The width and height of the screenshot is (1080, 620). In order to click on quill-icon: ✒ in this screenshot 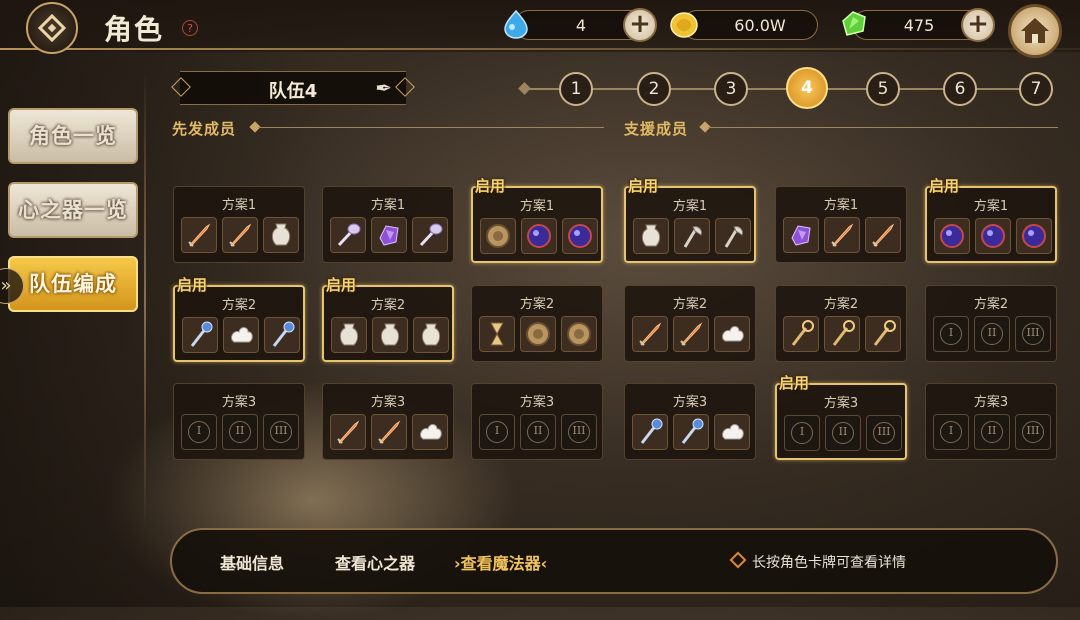, I will do `click(383, 88)`.